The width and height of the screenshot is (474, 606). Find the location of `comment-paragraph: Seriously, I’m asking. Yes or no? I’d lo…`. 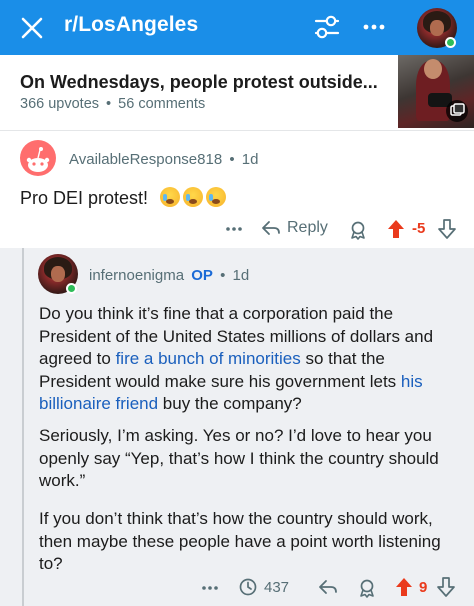

comment-paragraph: Seriously, I’m asking. Yes or no? I’d lo… is located at coordinates (239, 458).